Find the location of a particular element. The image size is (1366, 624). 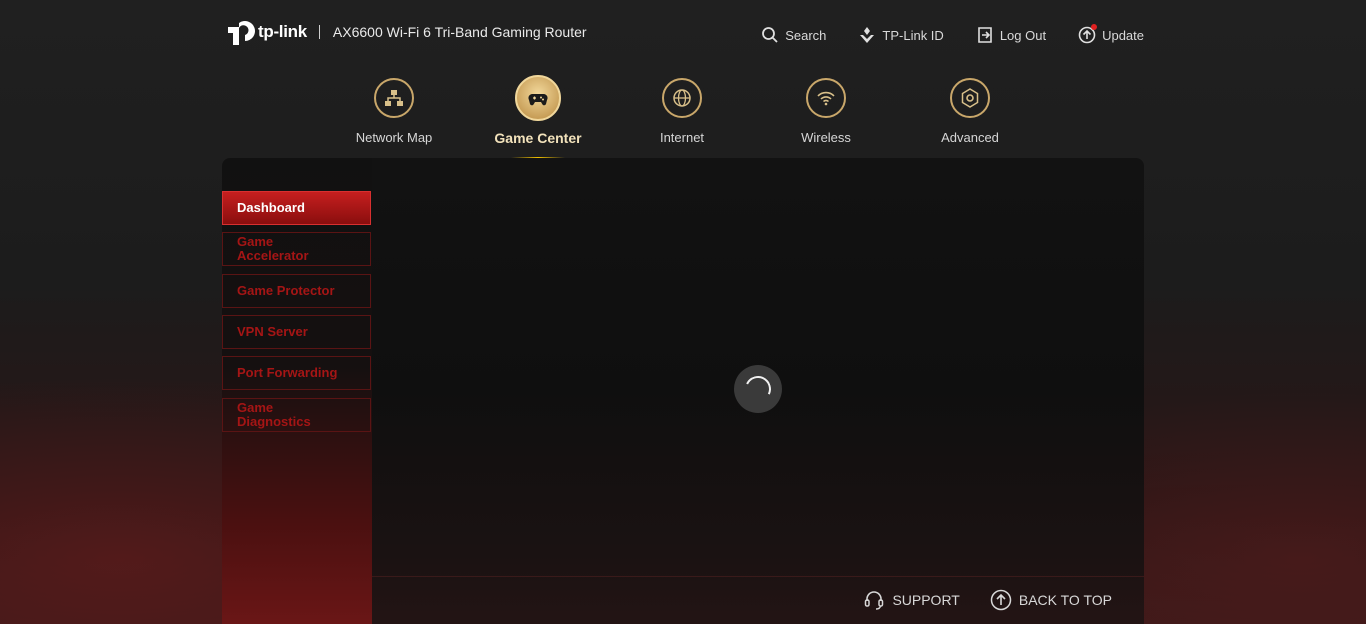

update-button: Update is located at coordinates (1111, 34).